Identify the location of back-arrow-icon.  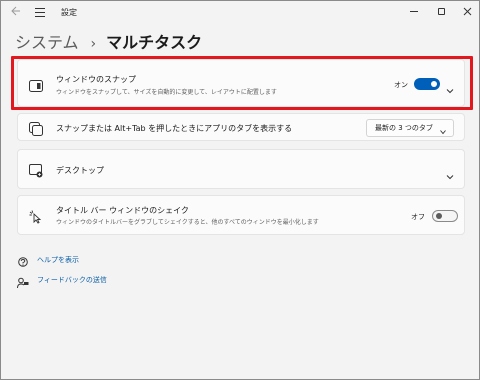
(16, 12).